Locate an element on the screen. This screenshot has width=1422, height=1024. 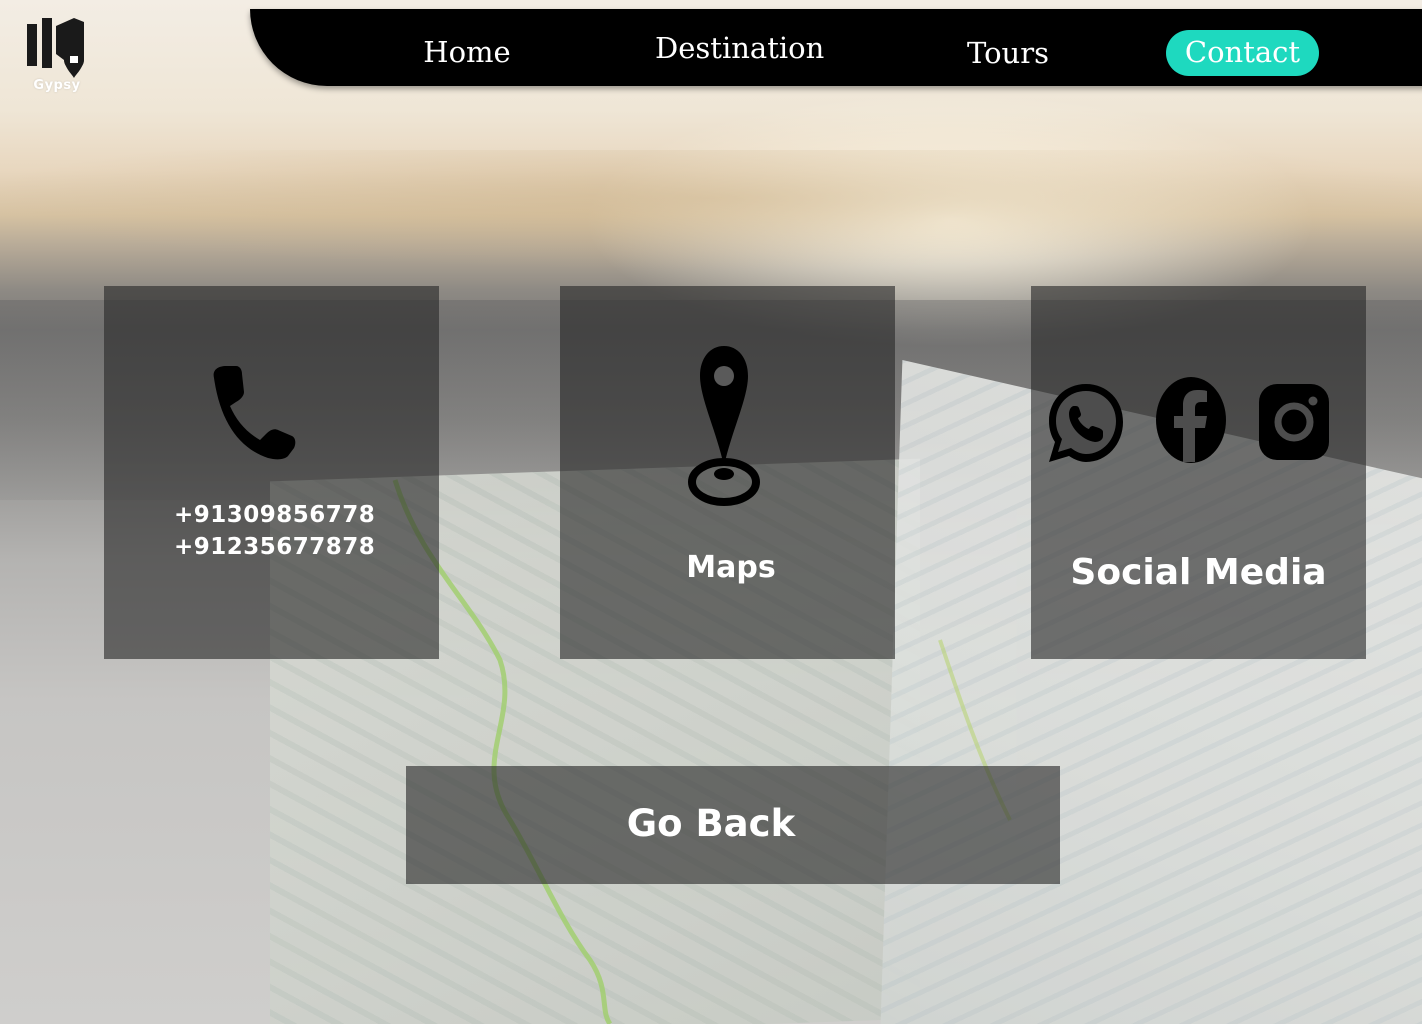
instagram-icon is located at coordinates (1294, 422).